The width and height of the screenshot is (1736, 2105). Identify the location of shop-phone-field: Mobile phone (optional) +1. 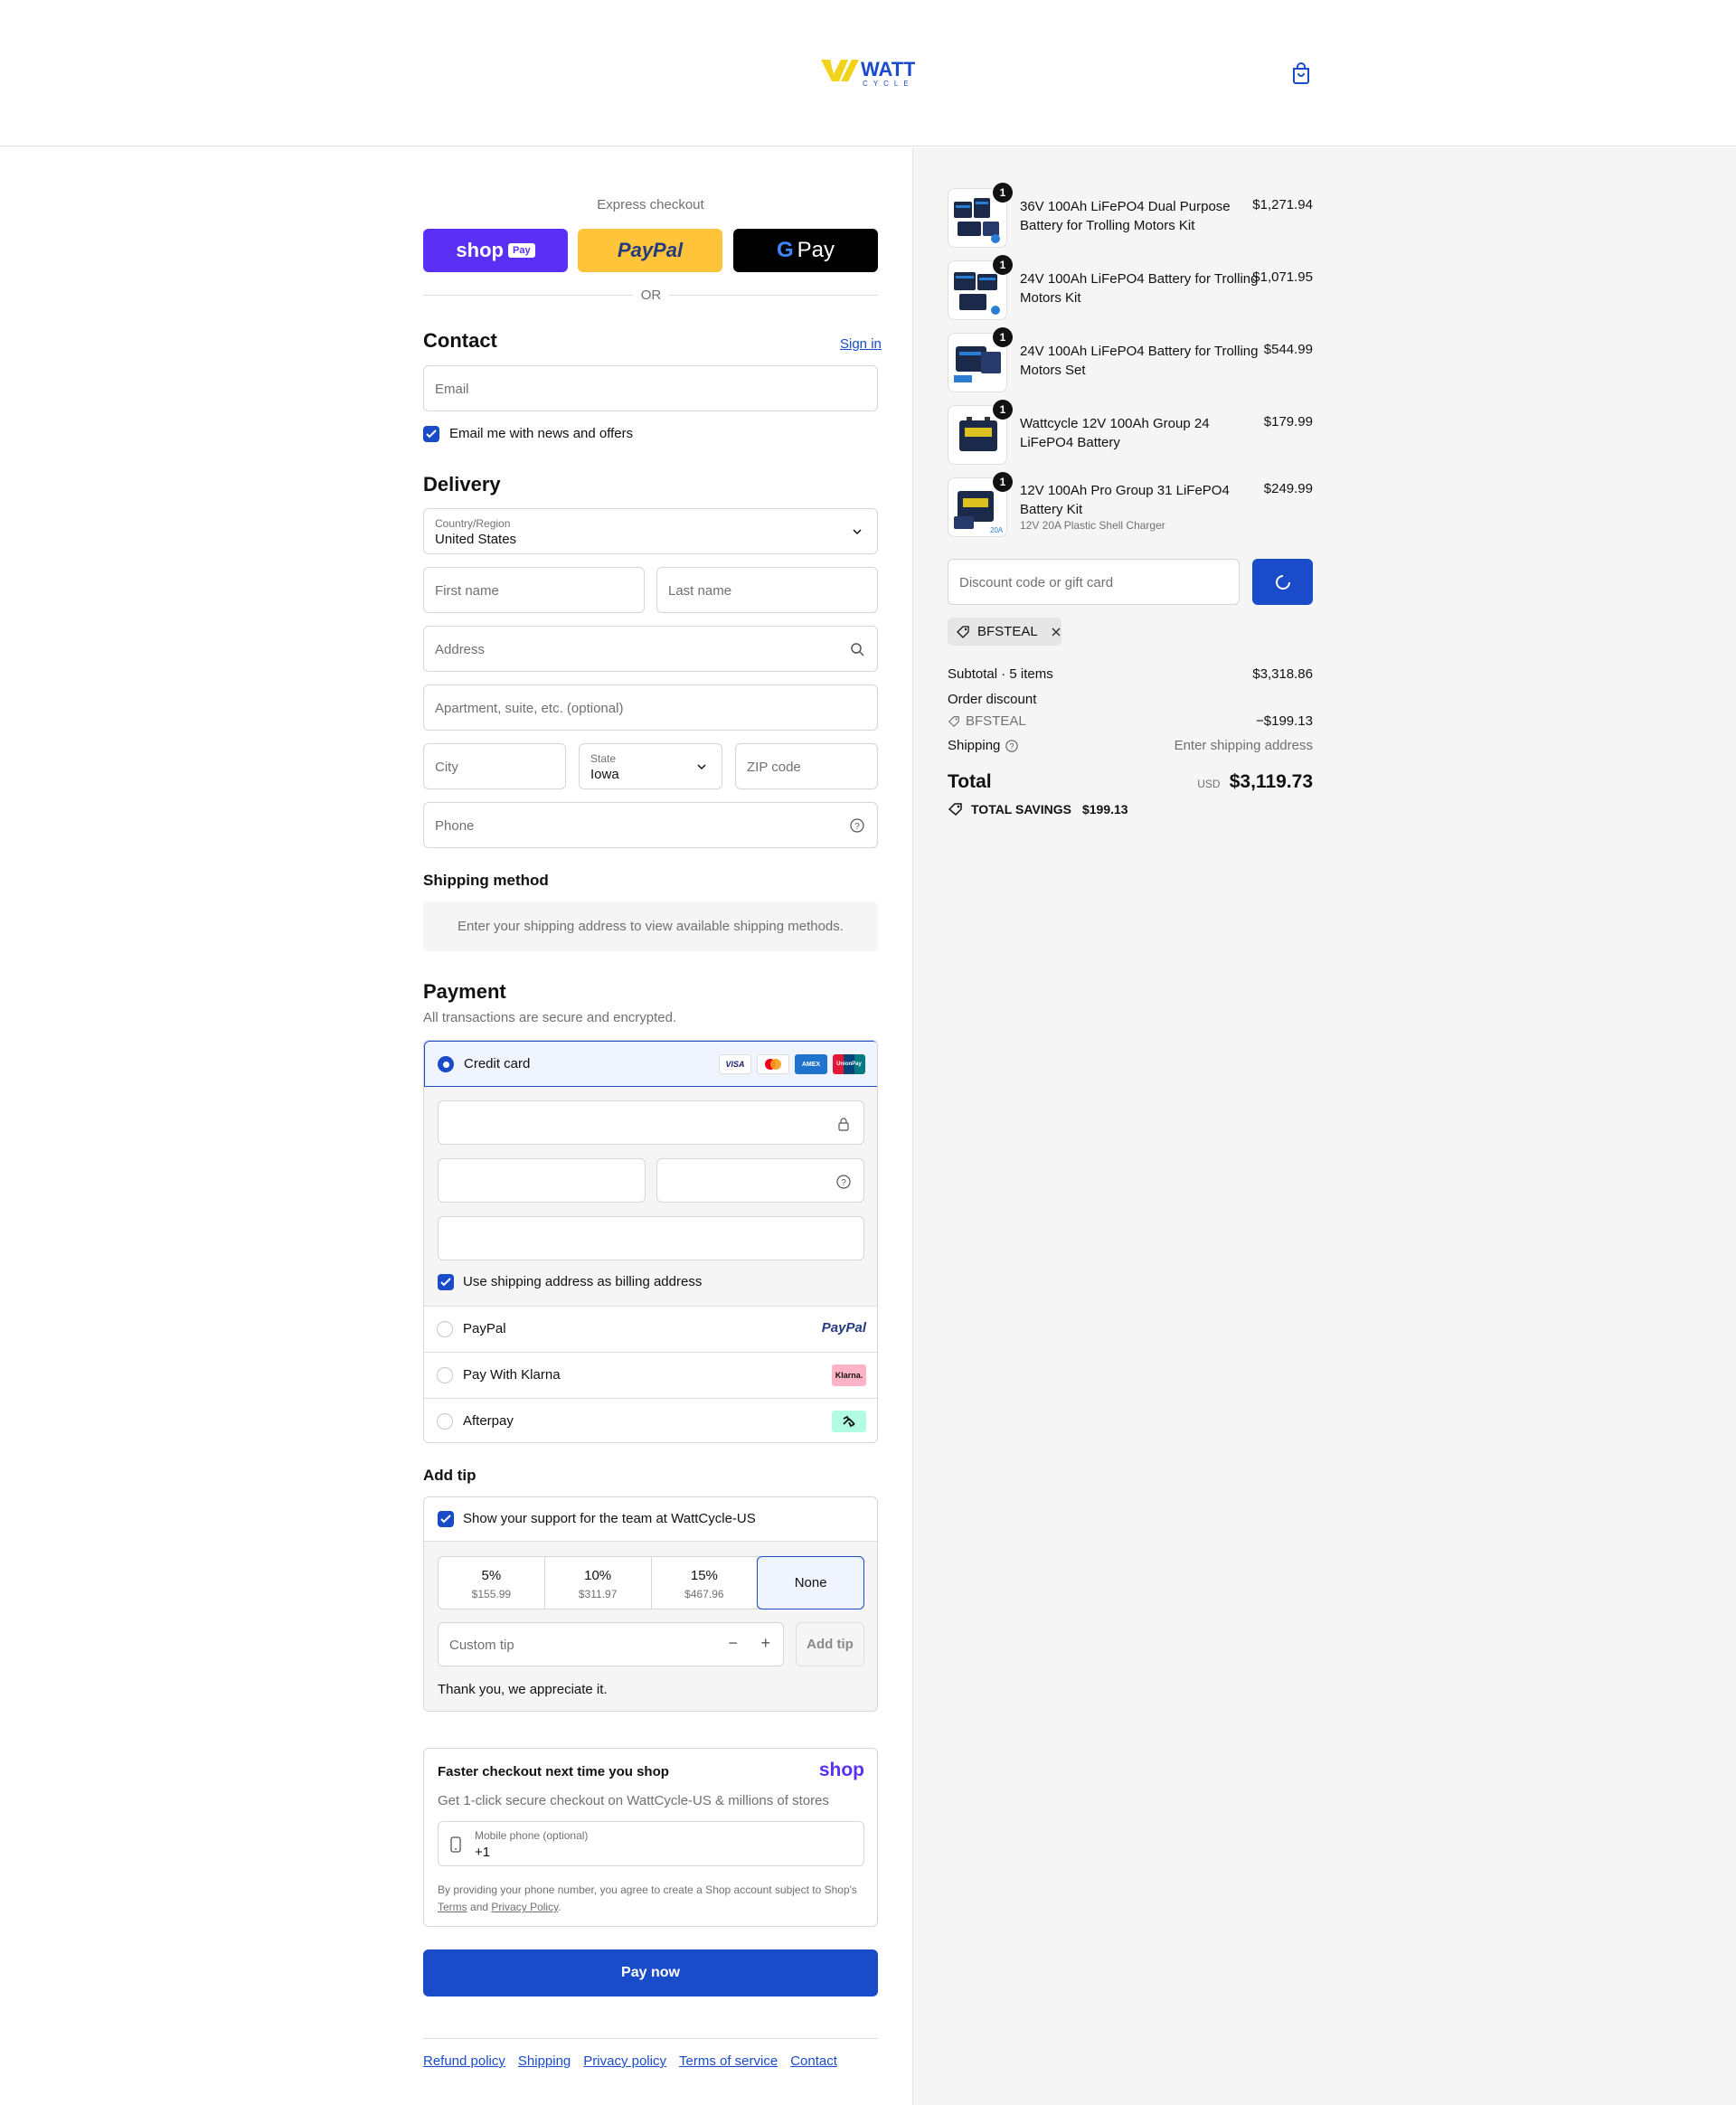
(651, 1843).